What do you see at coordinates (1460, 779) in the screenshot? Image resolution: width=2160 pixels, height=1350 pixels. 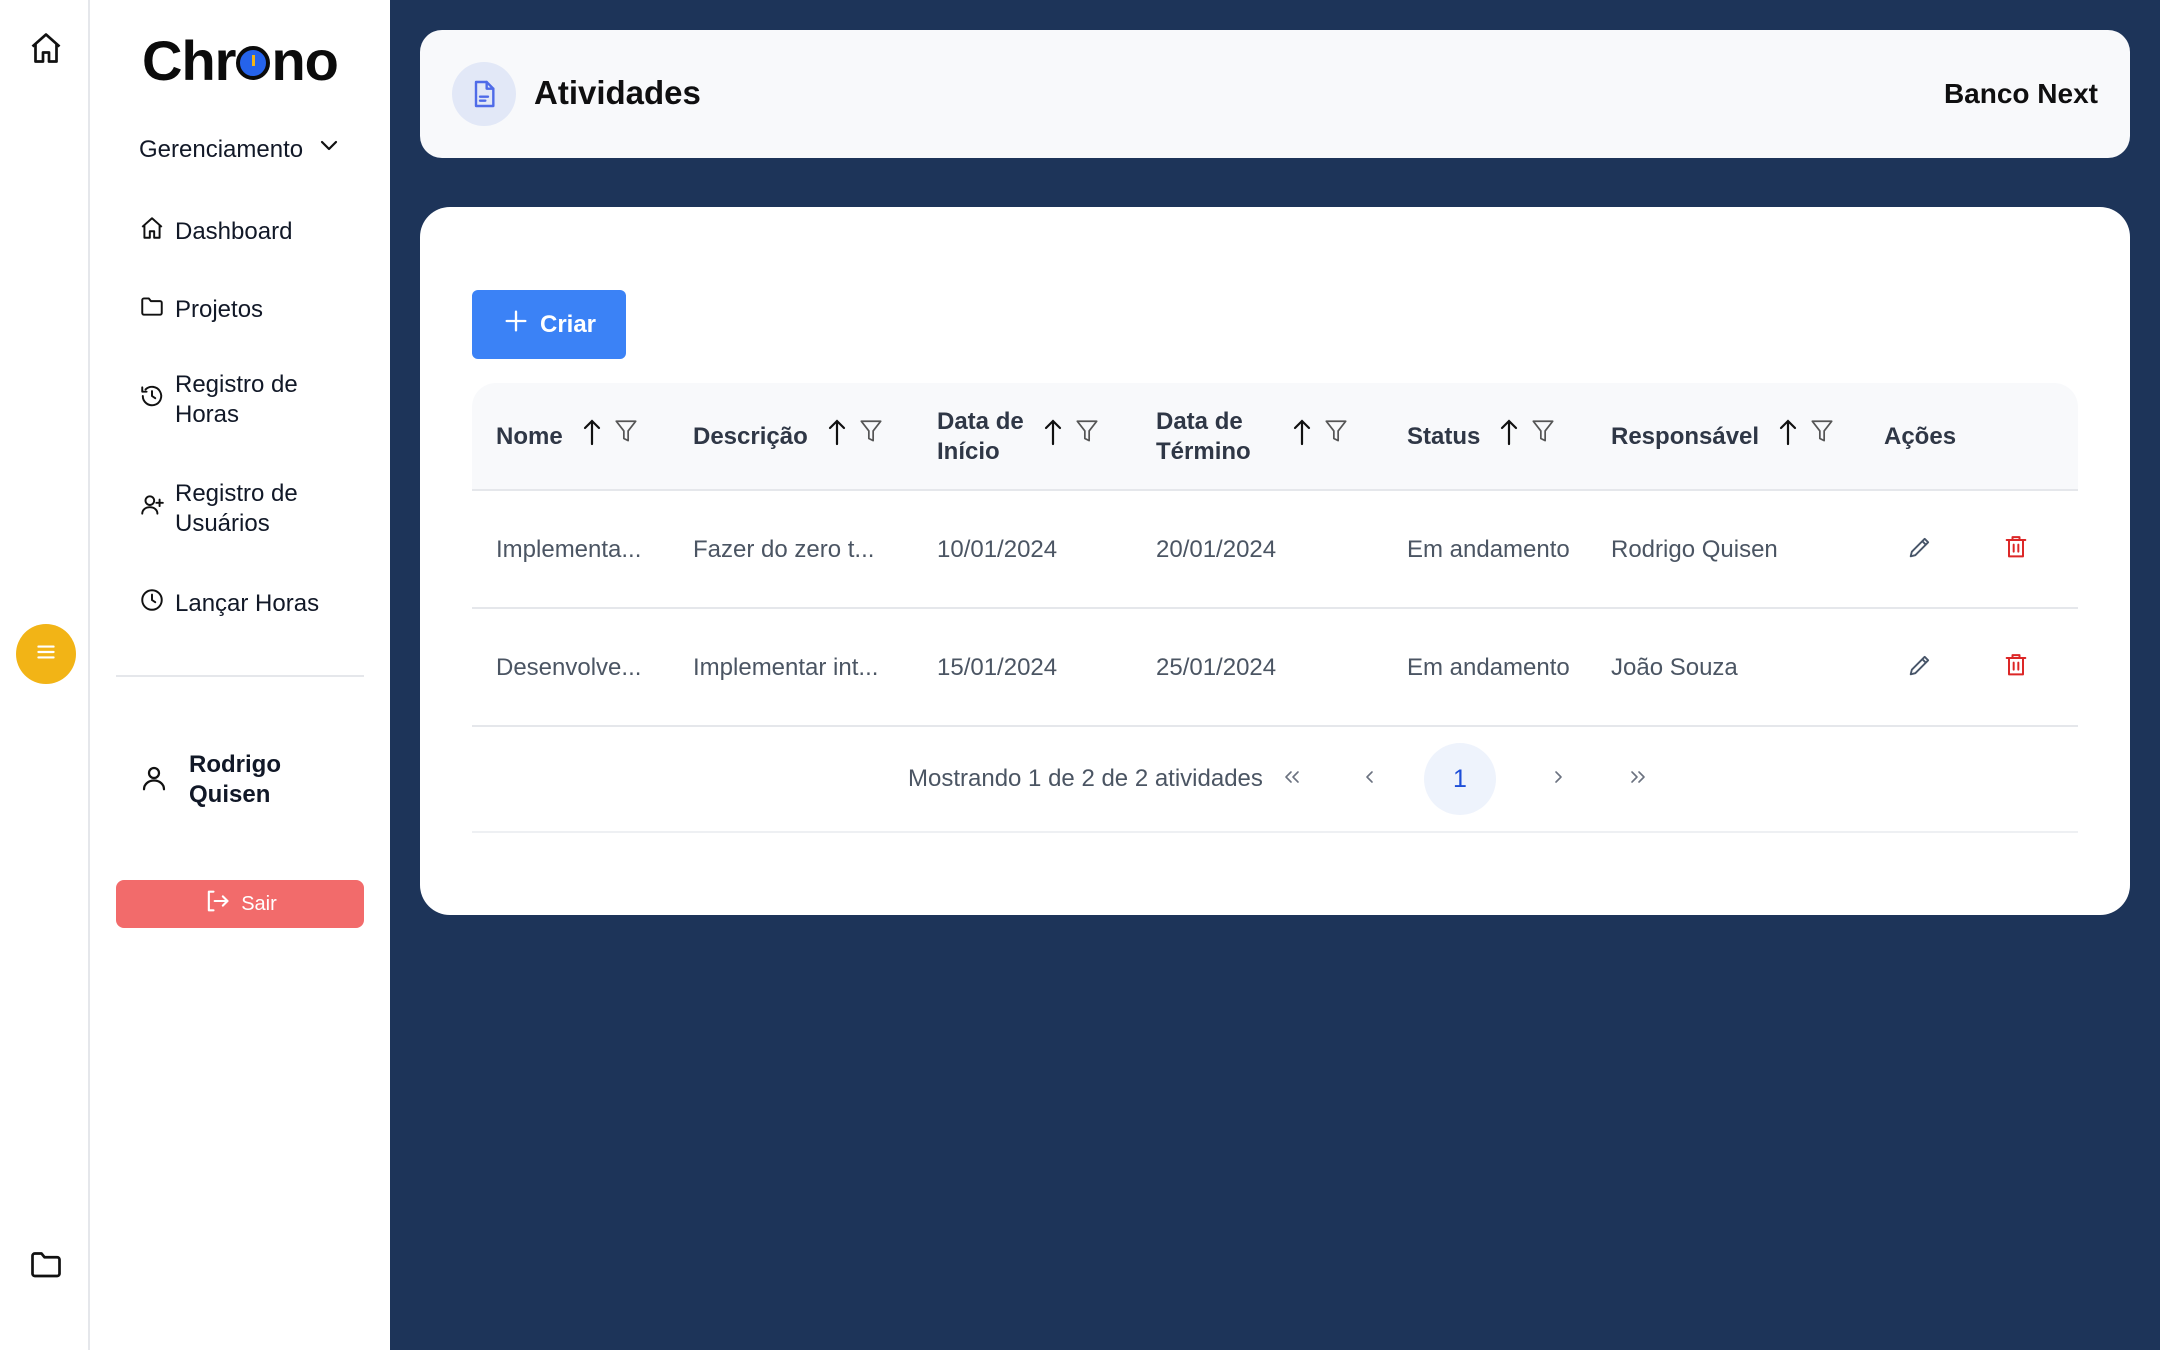 I see `page-button-current: 1` at bounding box center [1460, 779].